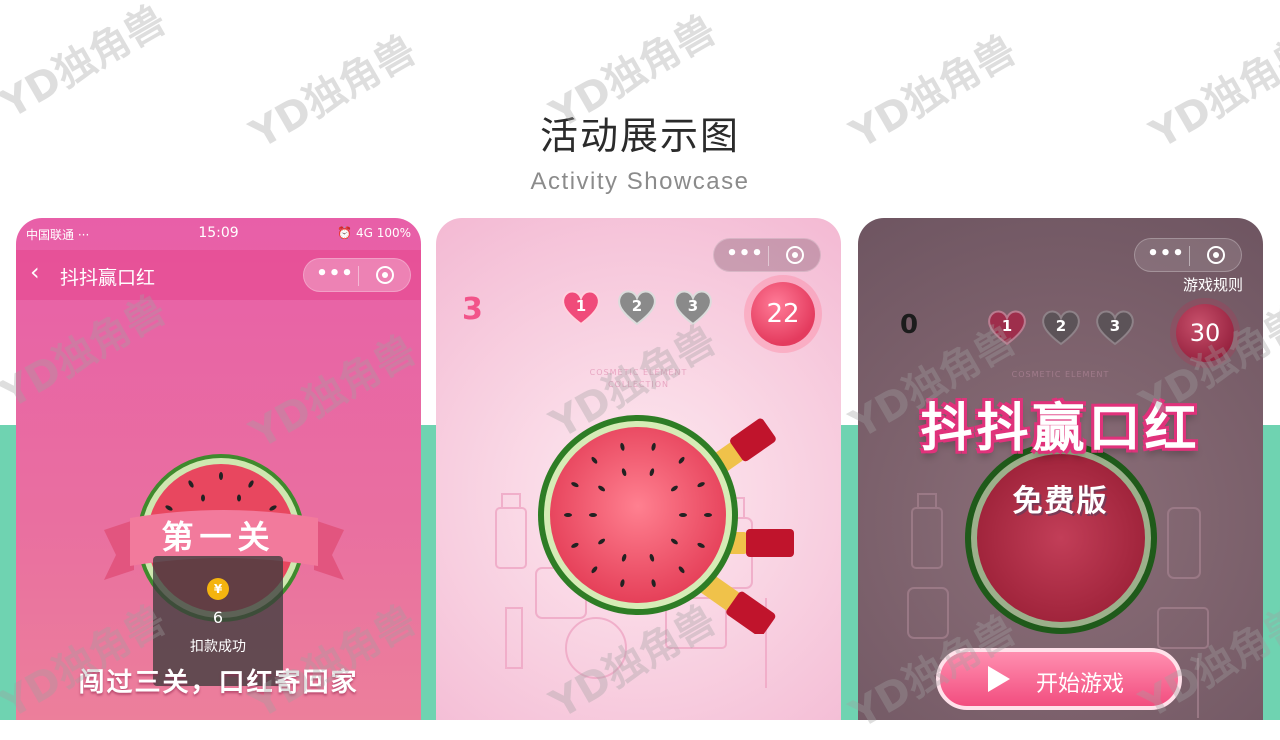  What do you see at coordinates (909, 325) in the screenshot?
I see `level-number: 0` at bounding box center [909, 325].